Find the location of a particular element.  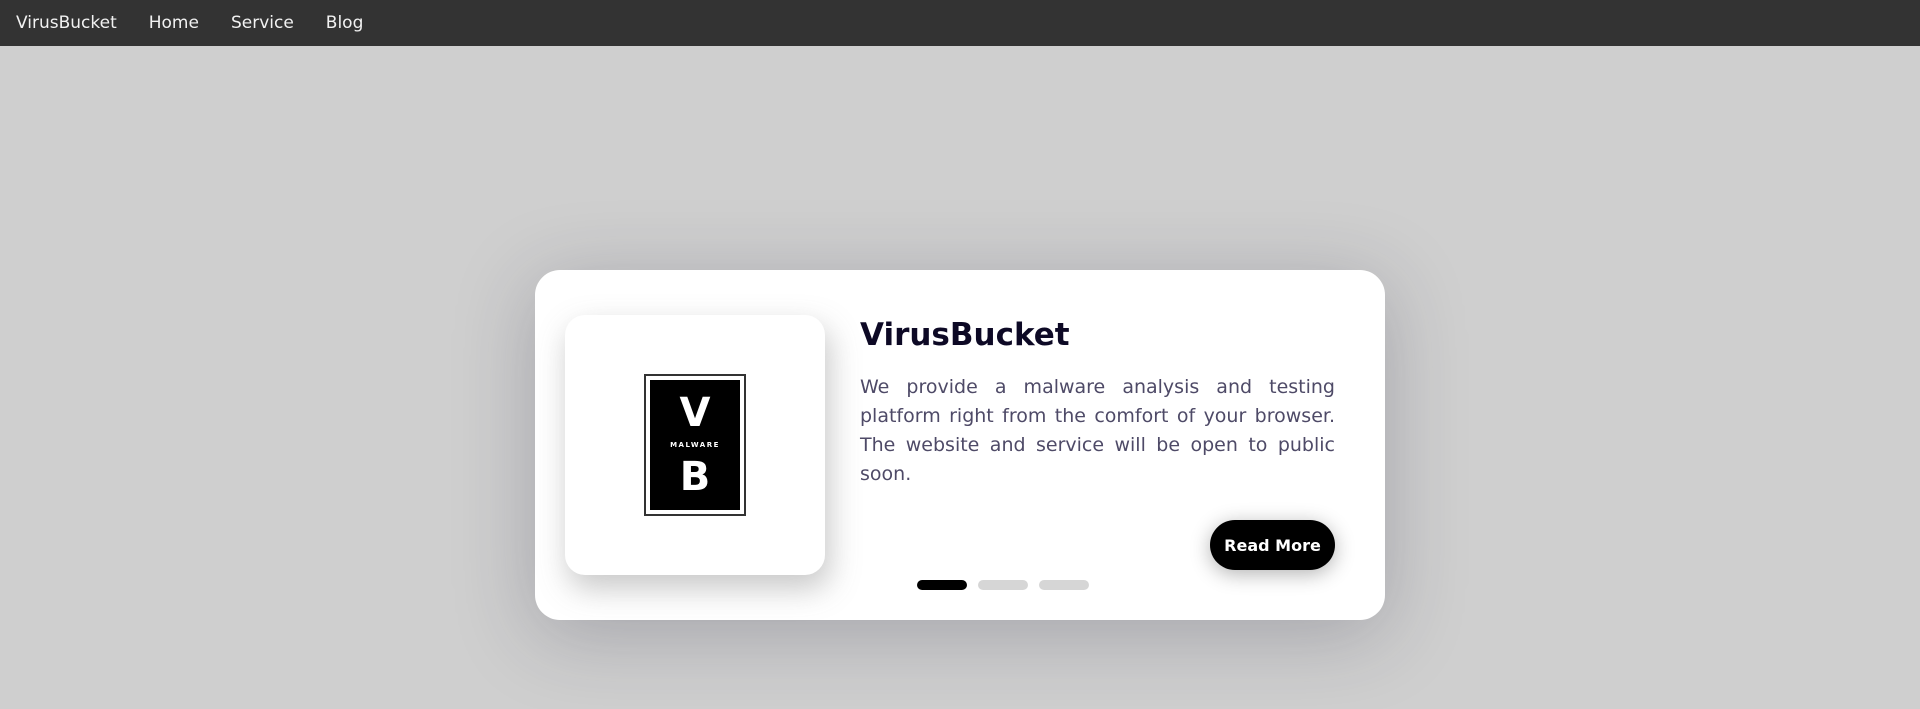

nav-home-link: Home is located at coordinates (174, 23).